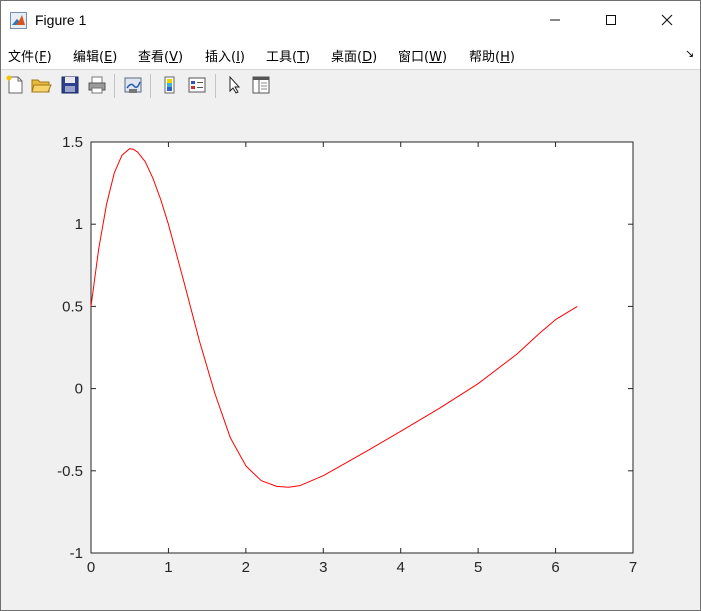  I want to click on y-tick-label: 0.5, so click(72, 306).